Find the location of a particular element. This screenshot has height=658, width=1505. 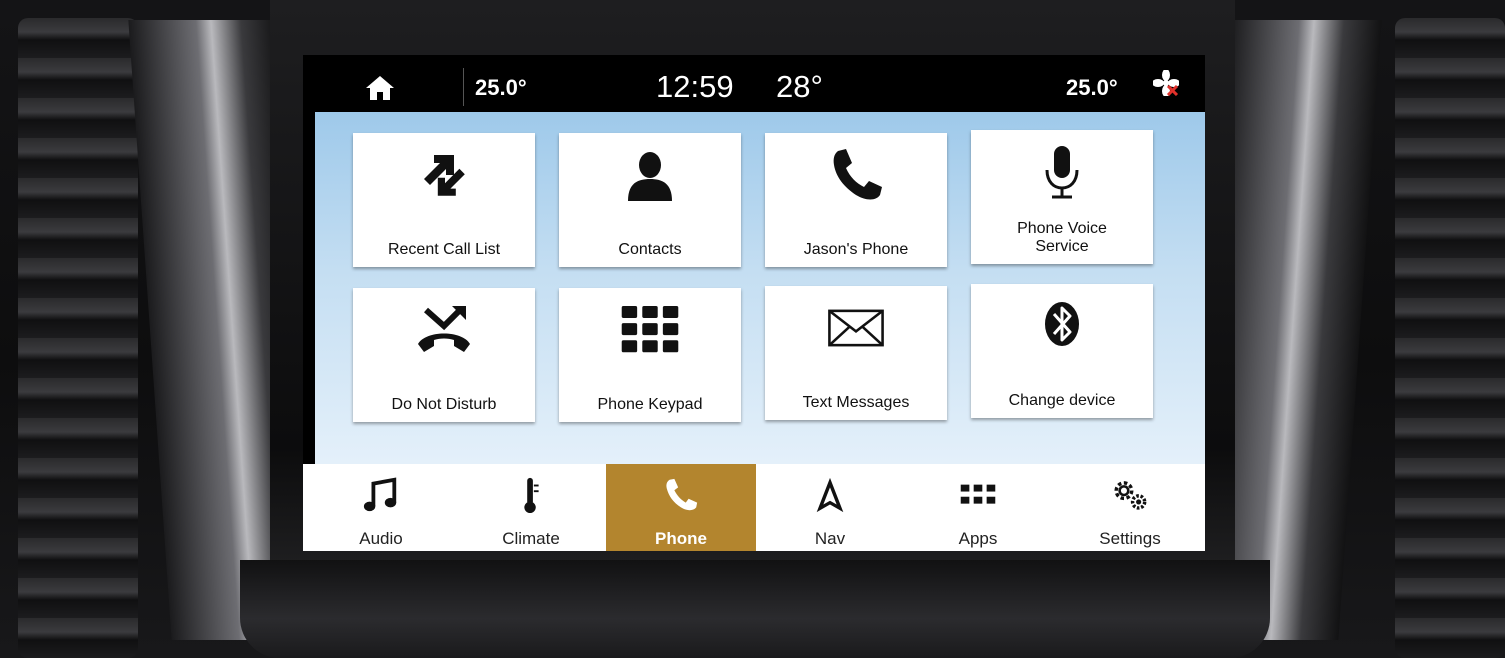

tile-text-messages: Text Messages is located at coordinates (856, 353).